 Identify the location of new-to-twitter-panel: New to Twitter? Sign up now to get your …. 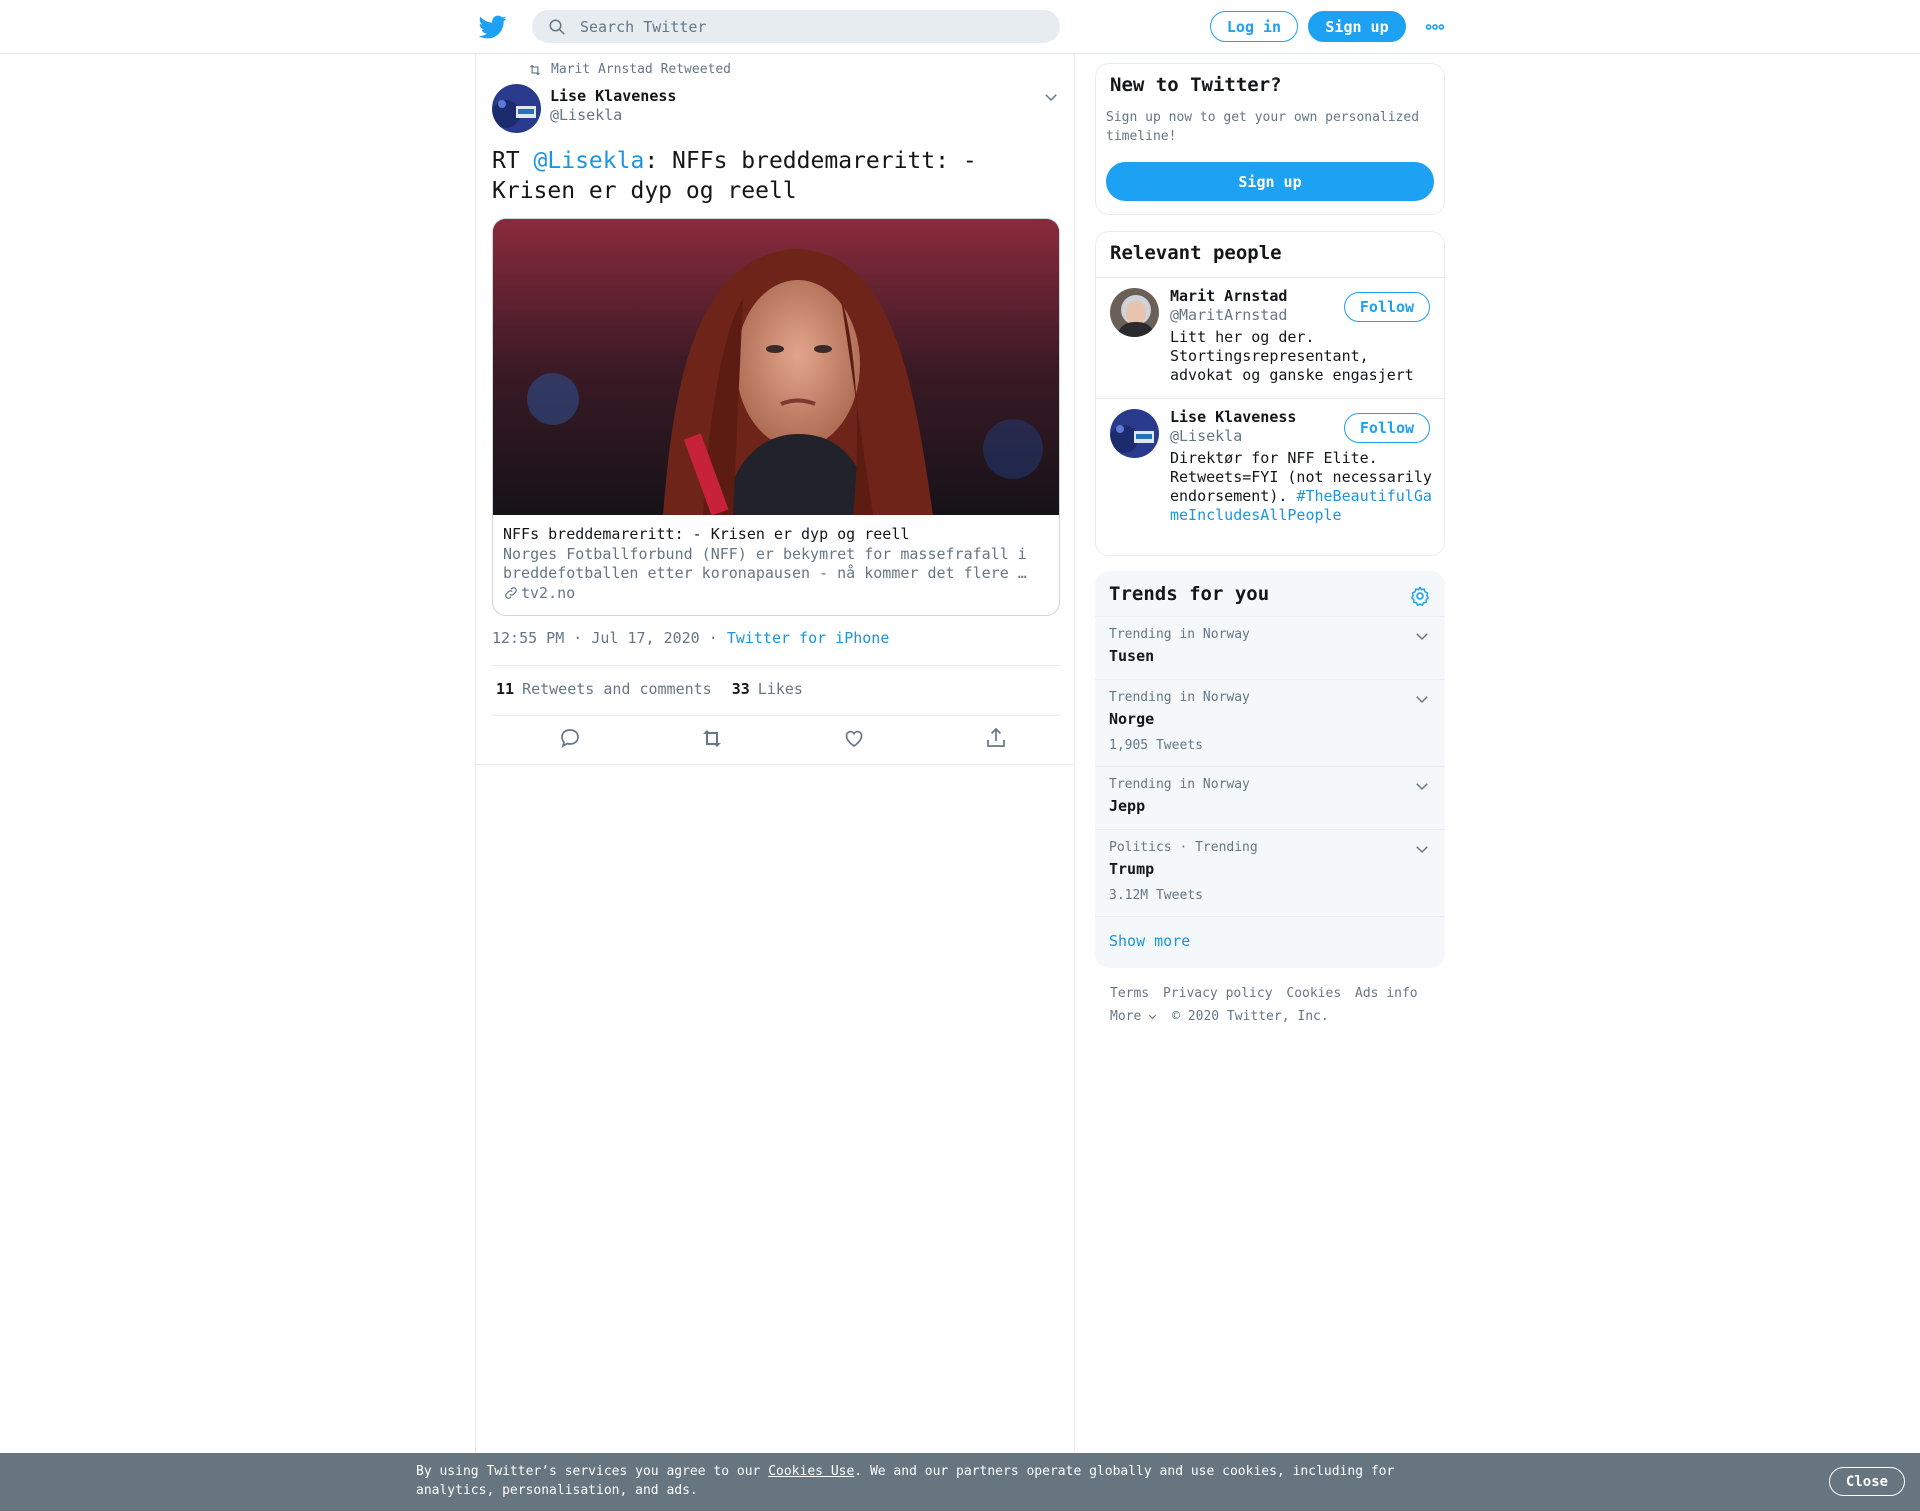
(1270, 139).